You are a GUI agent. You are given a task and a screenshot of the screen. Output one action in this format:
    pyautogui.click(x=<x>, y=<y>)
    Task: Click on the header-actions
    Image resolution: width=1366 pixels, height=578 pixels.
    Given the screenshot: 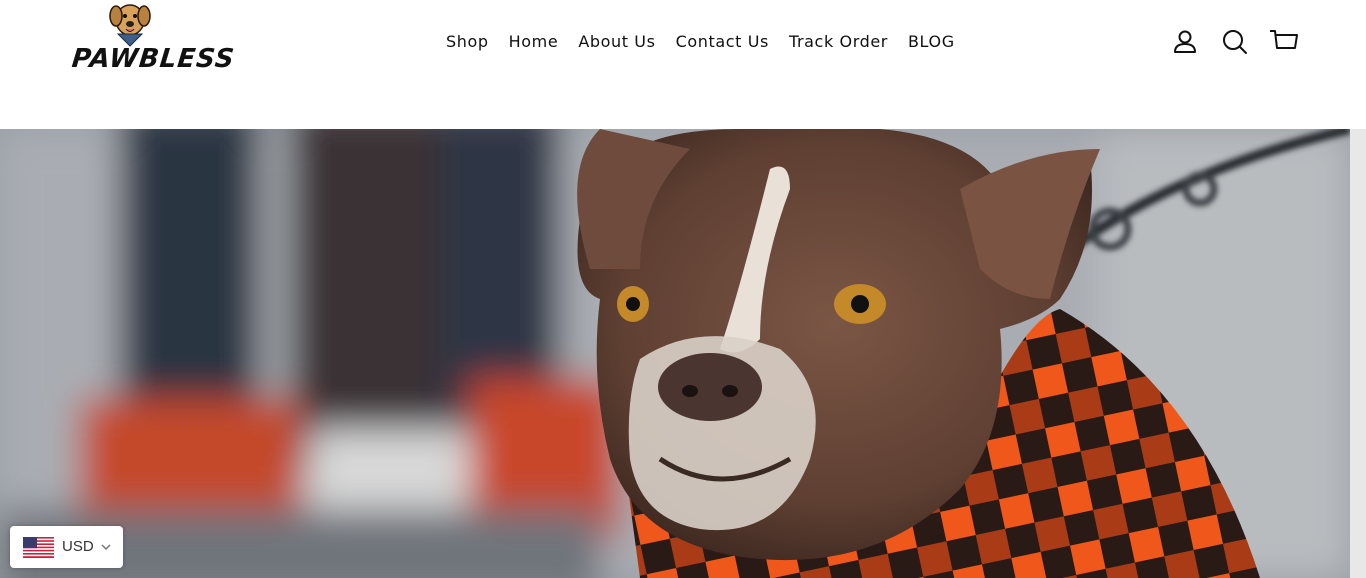 What is the action you would take?
    pyautogui.click(x=1240, y=42)
    